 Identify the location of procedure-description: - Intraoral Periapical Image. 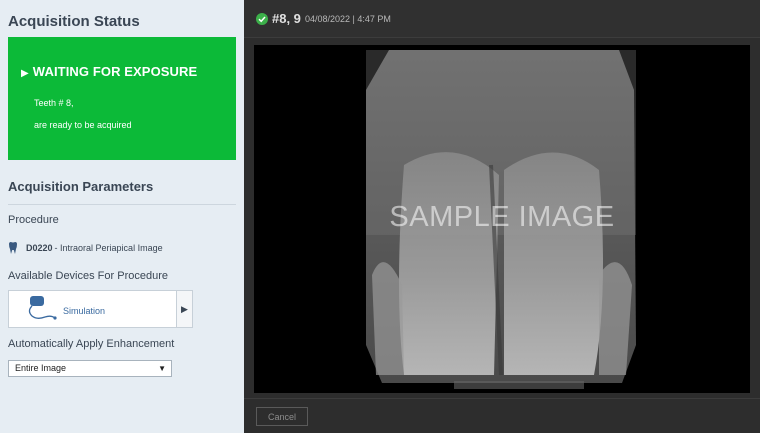
(108, 248).